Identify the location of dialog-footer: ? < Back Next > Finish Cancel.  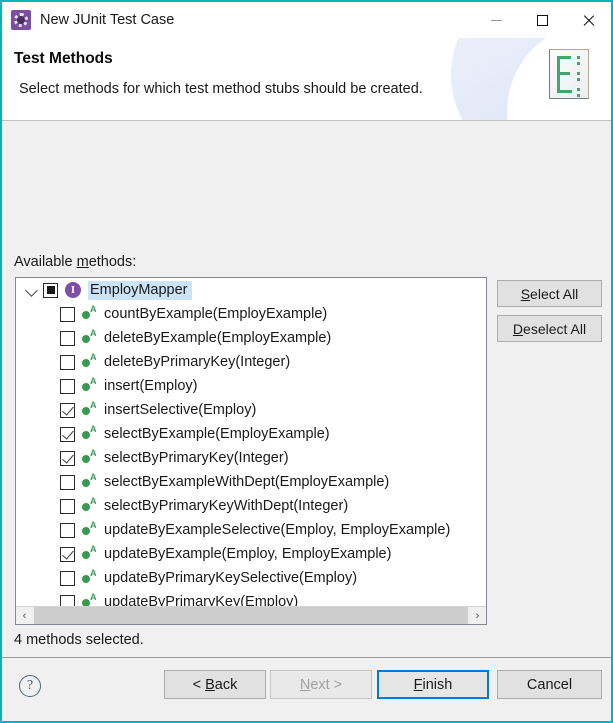
(306, 689).